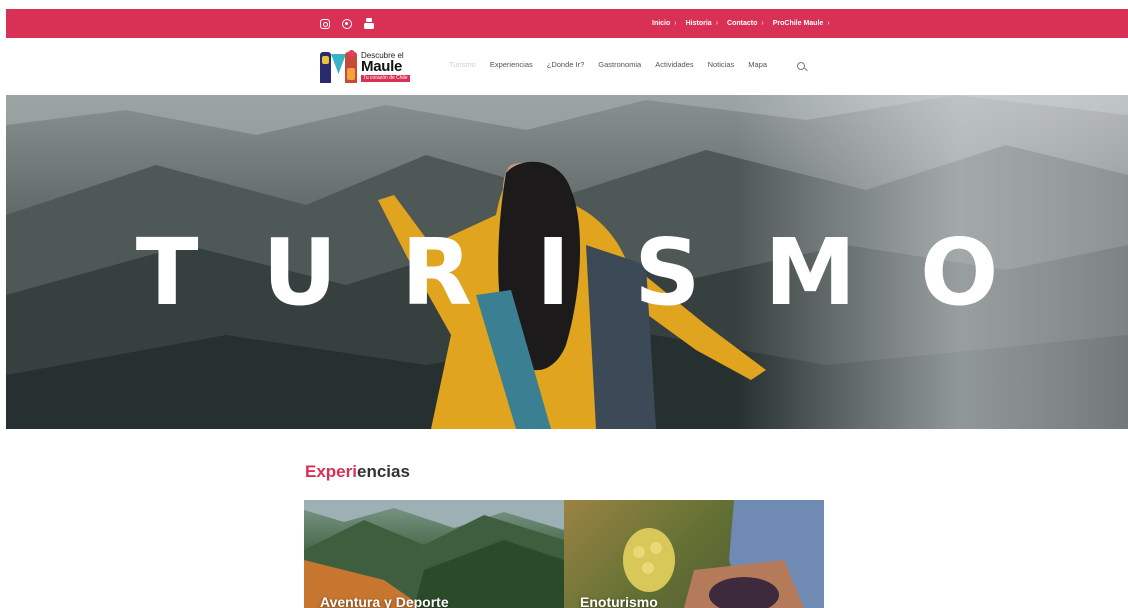 The width and height of the screenshot is (1128, 608). I want to click on section-title-experiencias: Experiencias, so click(357, 472).